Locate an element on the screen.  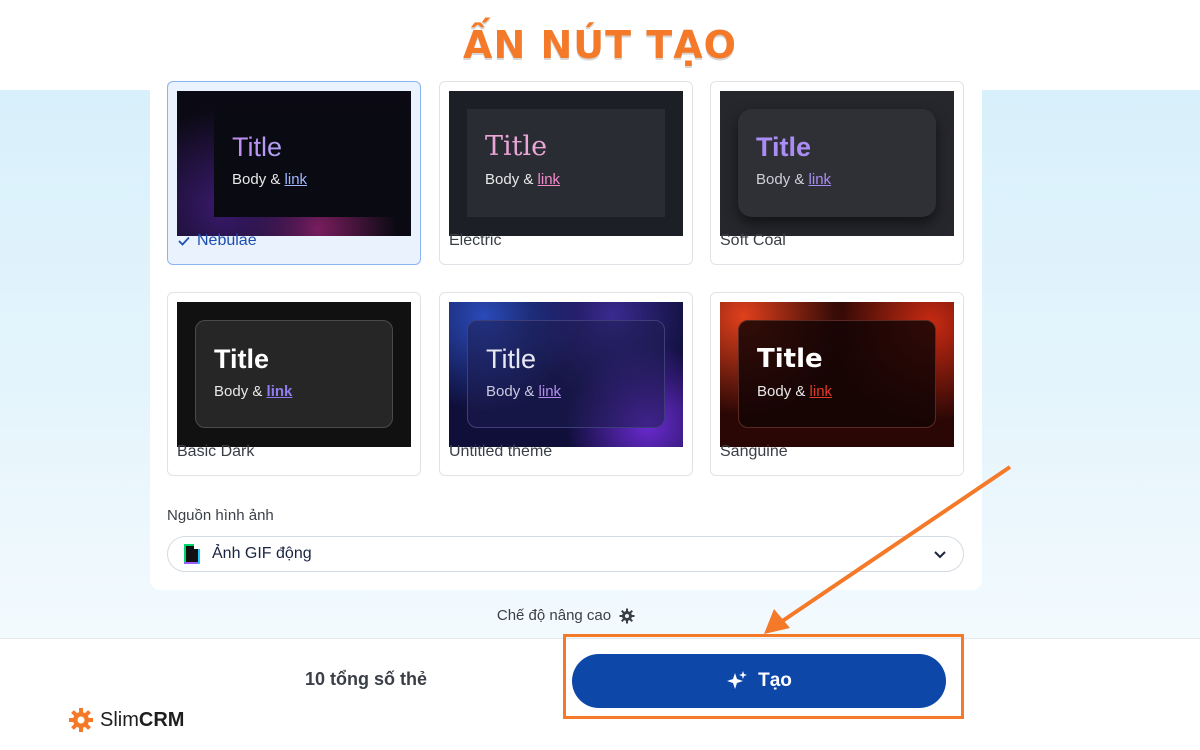
theme-card-soft-coal: Title Body & link Soft Coal is located at coordinates (837, 173).